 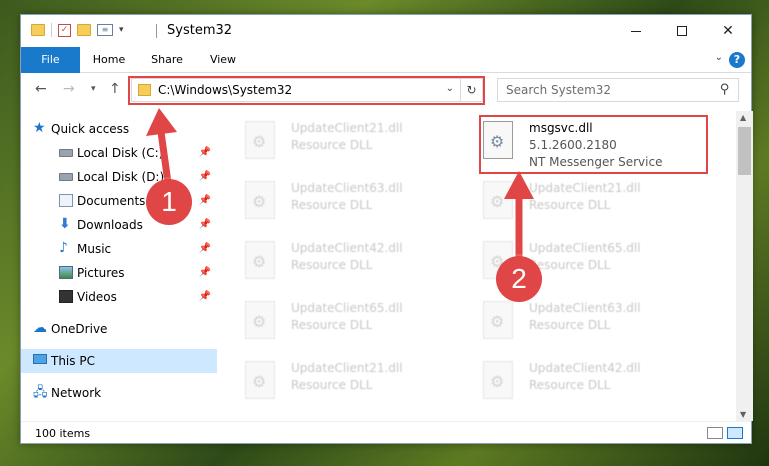 I want to click on status-bar: 100 items, so click(x=386, y=433).